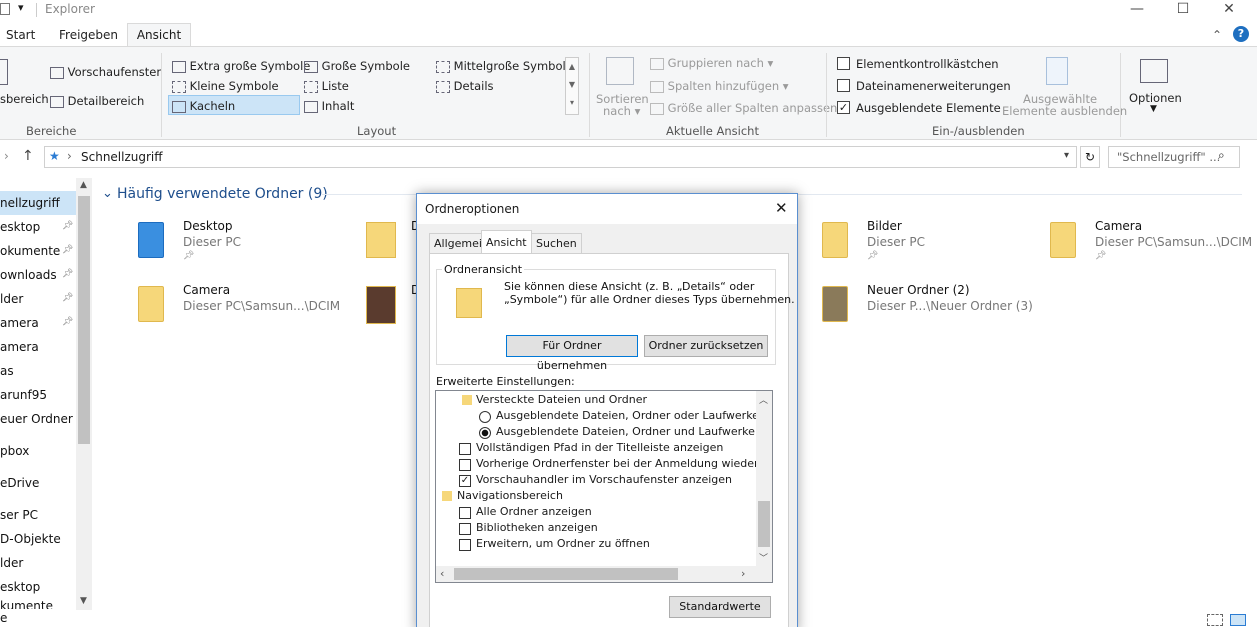 This screenshot has height=627, width=1257. I want to click on checkbox-preview-handlers: ✓, so click(465, 481).